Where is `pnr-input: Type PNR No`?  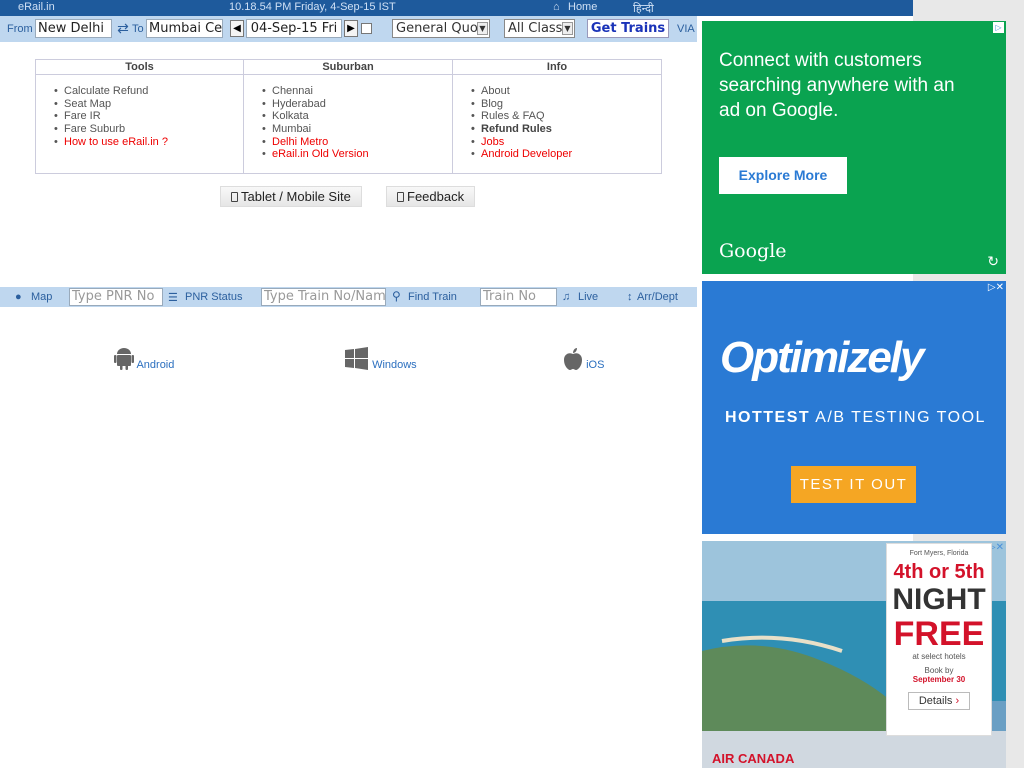 pnr-input: Type PNR No is located at coordinates (116, 297).